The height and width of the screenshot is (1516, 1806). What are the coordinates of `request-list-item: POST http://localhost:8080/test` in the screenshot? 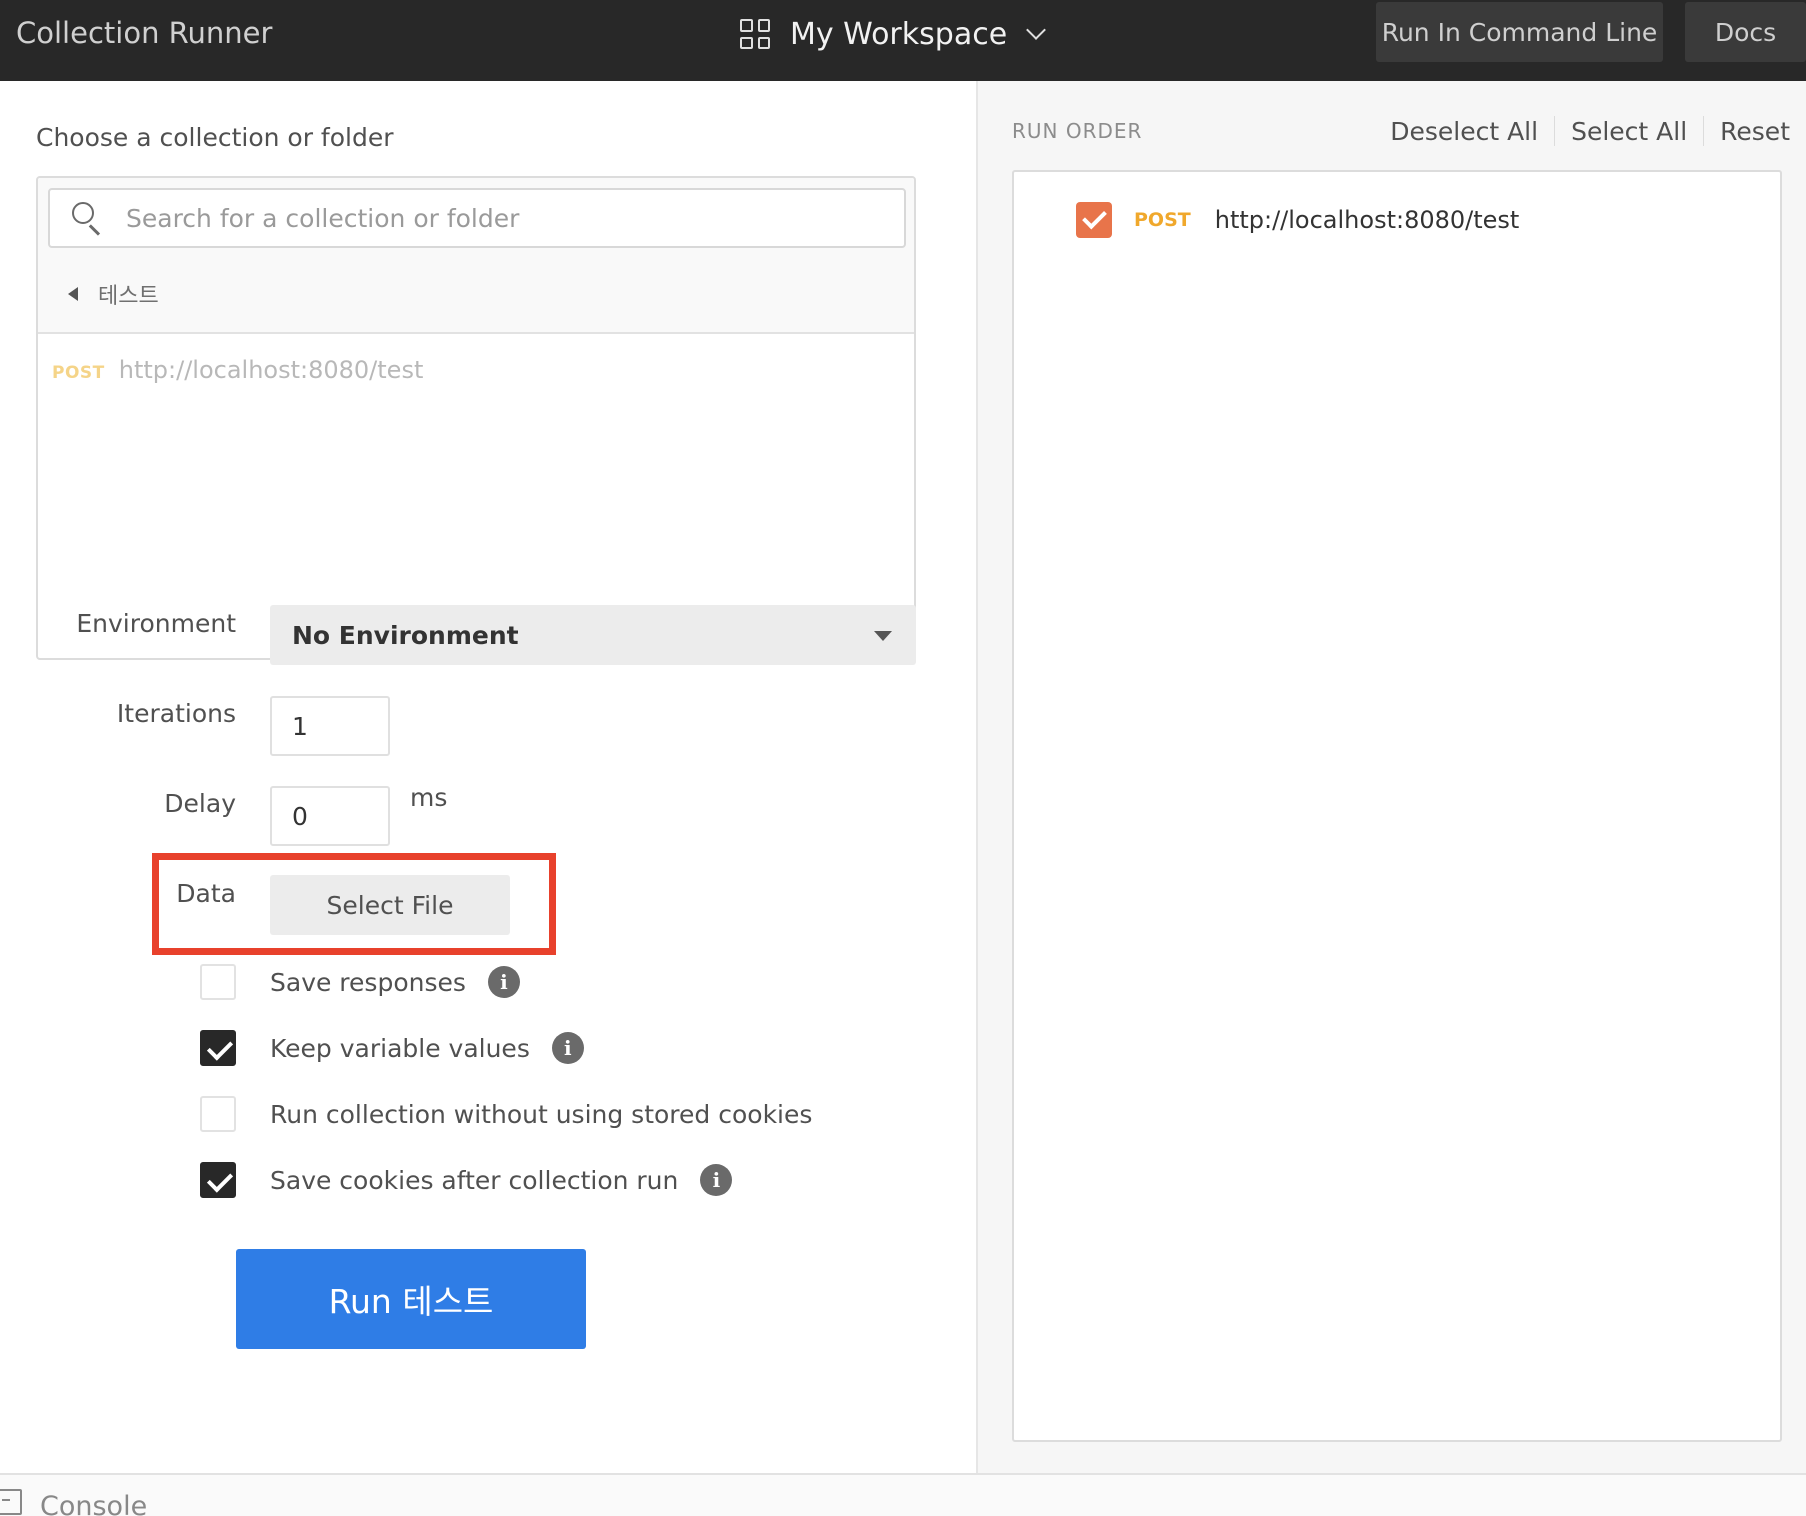 It's located at (237, 370).